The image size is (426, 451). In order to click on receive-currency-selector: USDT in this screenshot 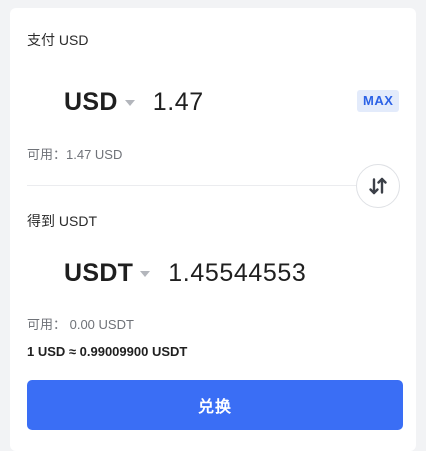, I will do `click(98, 273)`.